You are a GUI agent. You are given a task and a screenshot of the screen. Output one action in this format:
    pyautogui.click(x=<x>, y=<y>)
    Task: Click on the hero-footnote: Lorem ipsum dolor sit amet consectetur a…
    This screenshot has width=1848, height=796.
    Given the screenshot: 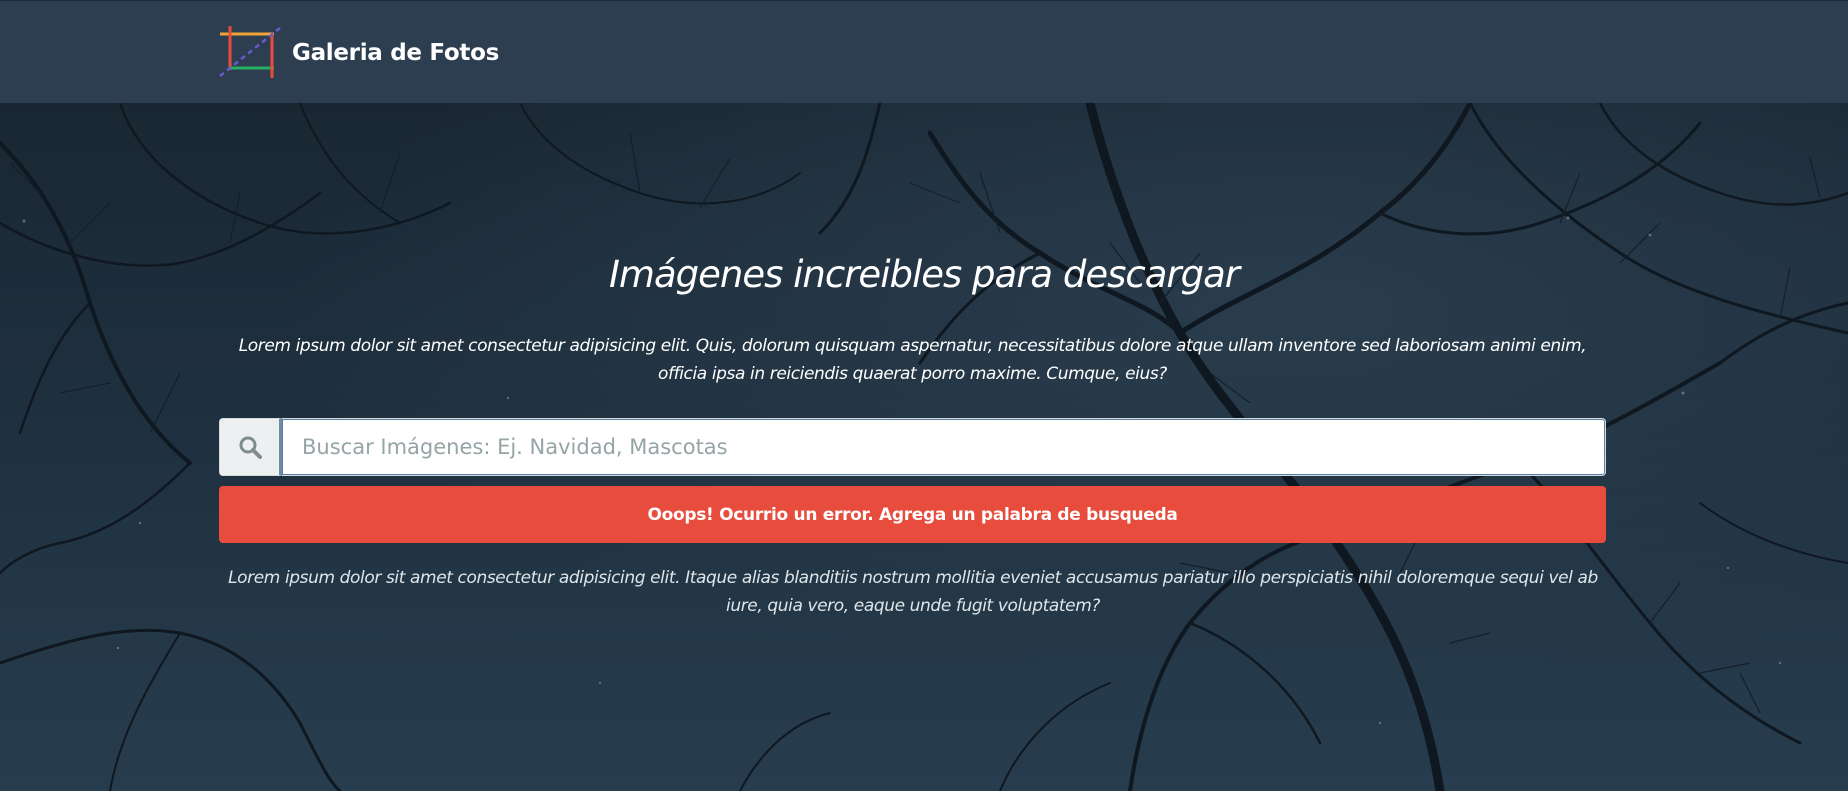 What is the action you would take?
    pyautogui.click(x=913, y=592)
    